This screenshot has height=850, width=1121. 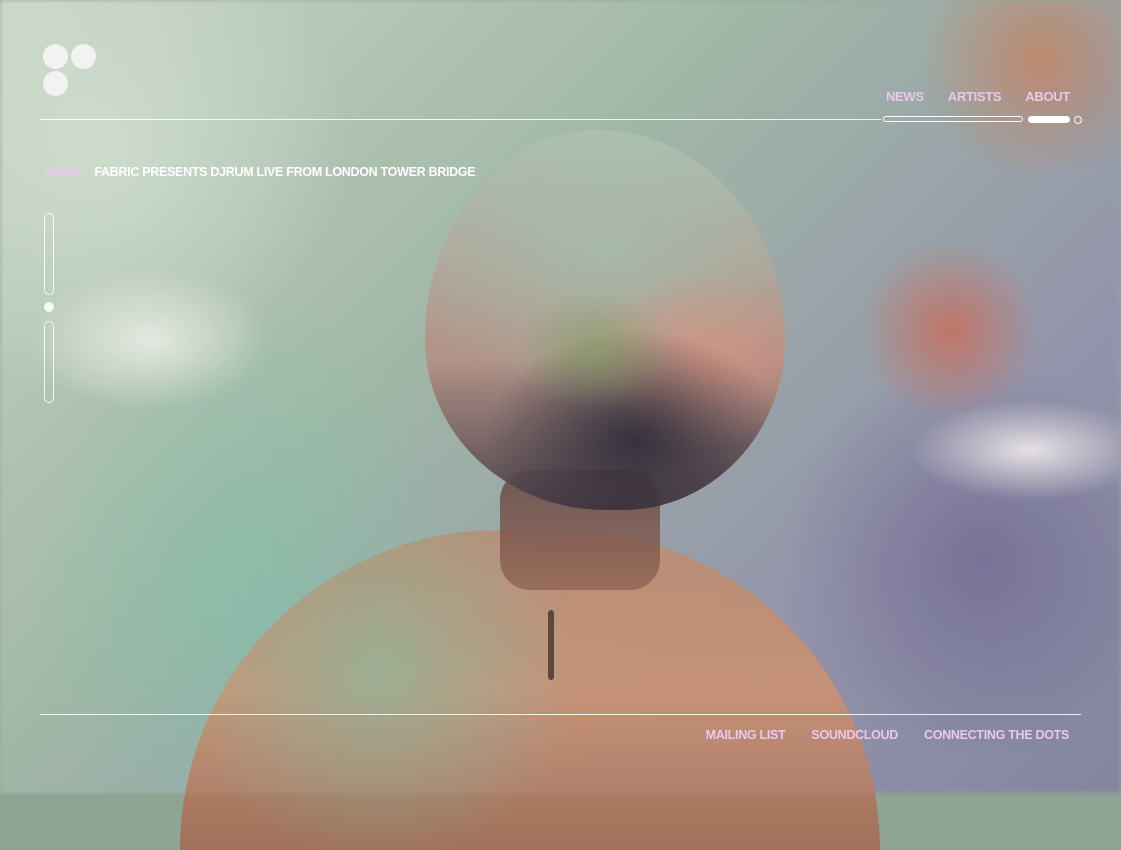 I want to click on slide-indicator-prev, so click(x=49, y=254).